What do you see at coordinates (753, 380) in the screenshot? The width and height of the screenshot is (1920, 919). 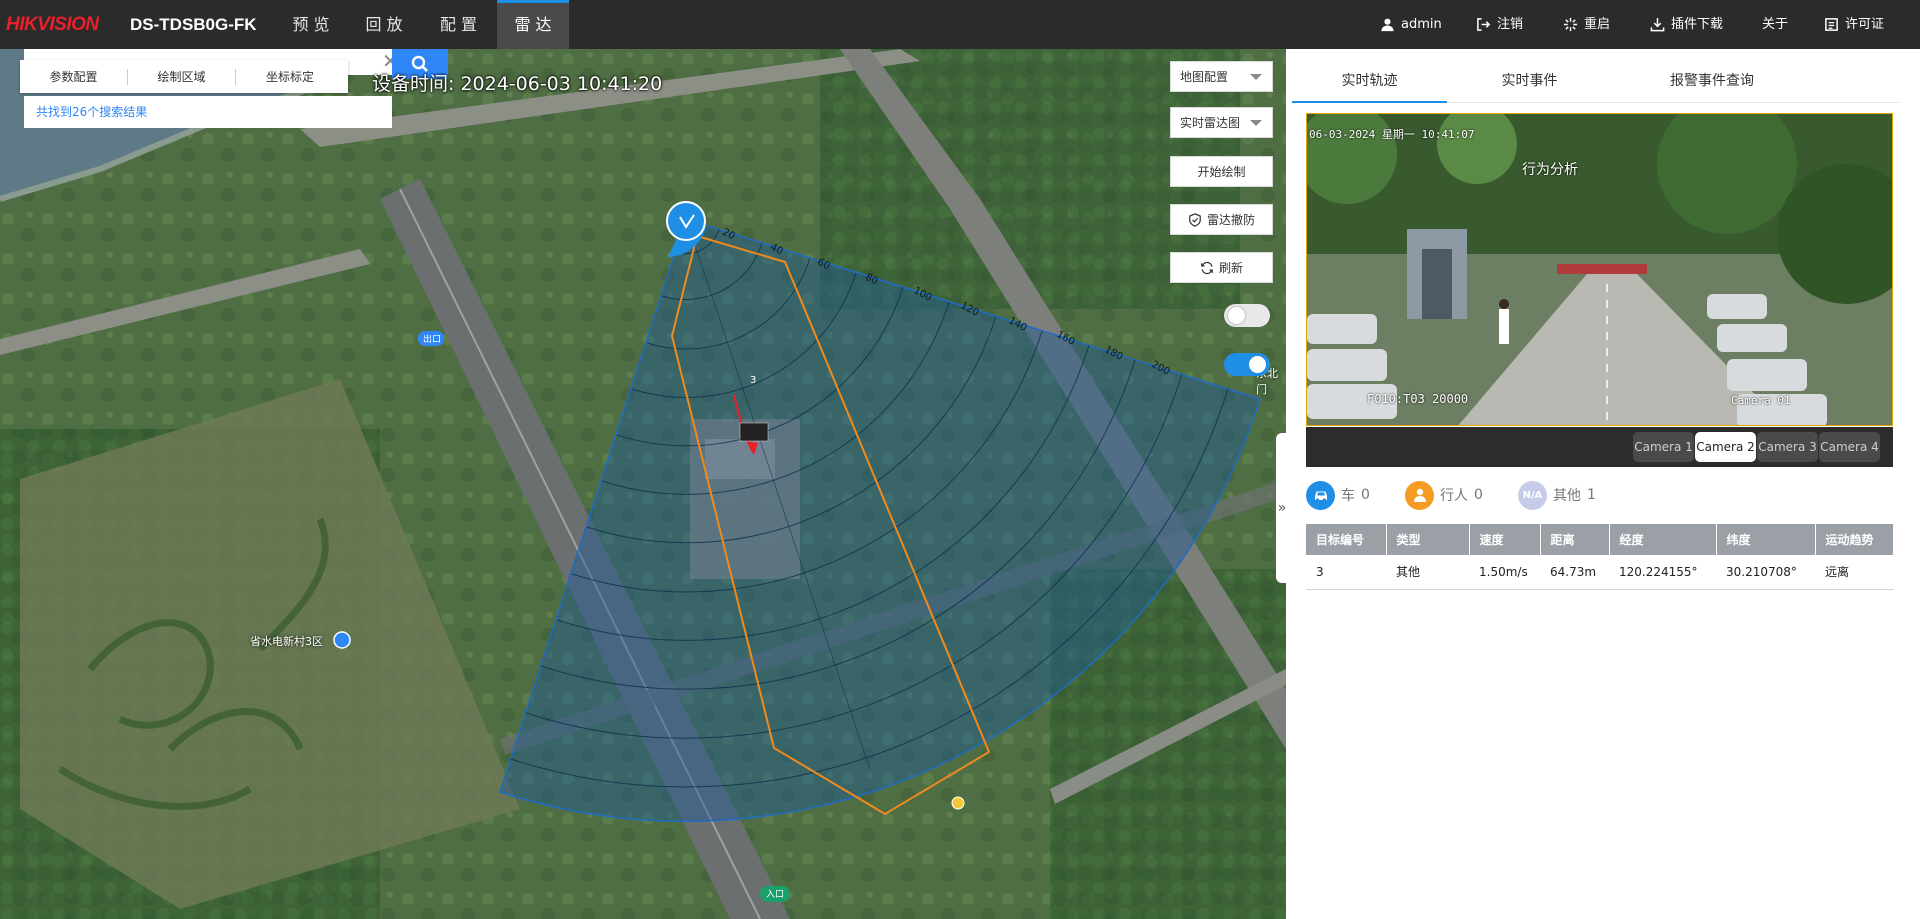 I see `target-id-label: 3` at bounding box center [753, 380].